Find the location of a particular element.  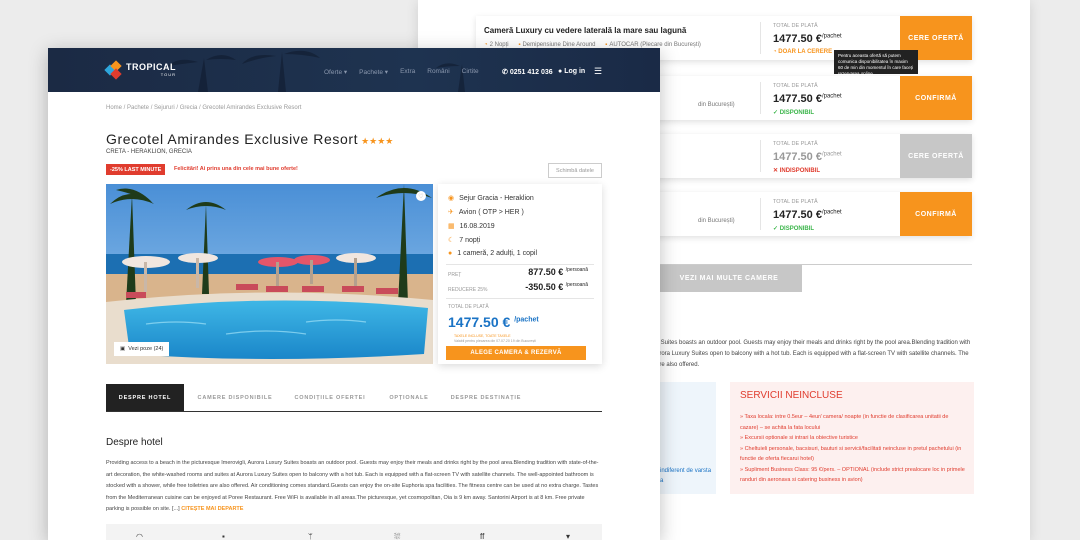

included-text: indiferent de varsta a is located at coordinates (686, 476).